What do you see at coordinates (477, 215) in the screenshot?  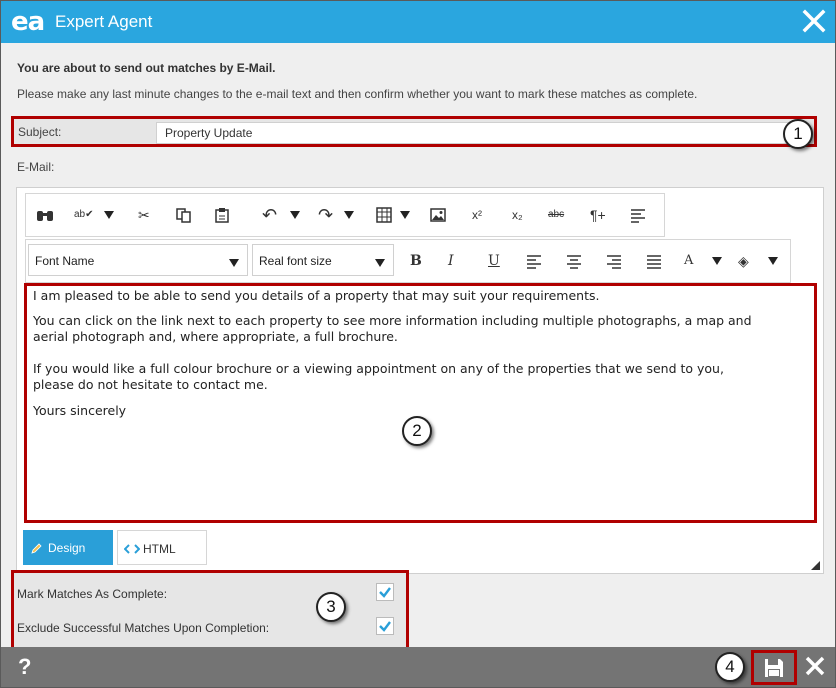 I see `superscript-icon: x²` at bounding box center [477, 215].